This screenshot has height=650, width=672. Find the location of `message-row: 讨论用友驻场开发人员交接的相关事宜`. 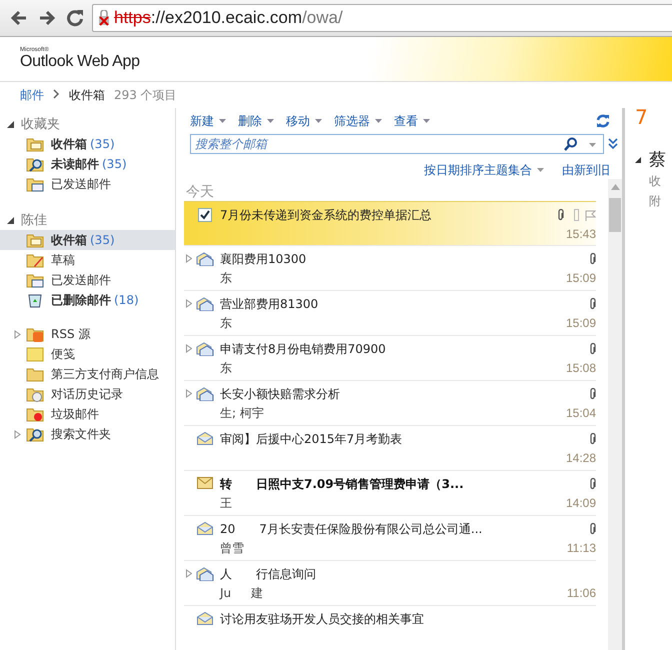

message-row: 讨论用友驻场开发人员交接的相关事宜 is located at coordinates (390, 628).